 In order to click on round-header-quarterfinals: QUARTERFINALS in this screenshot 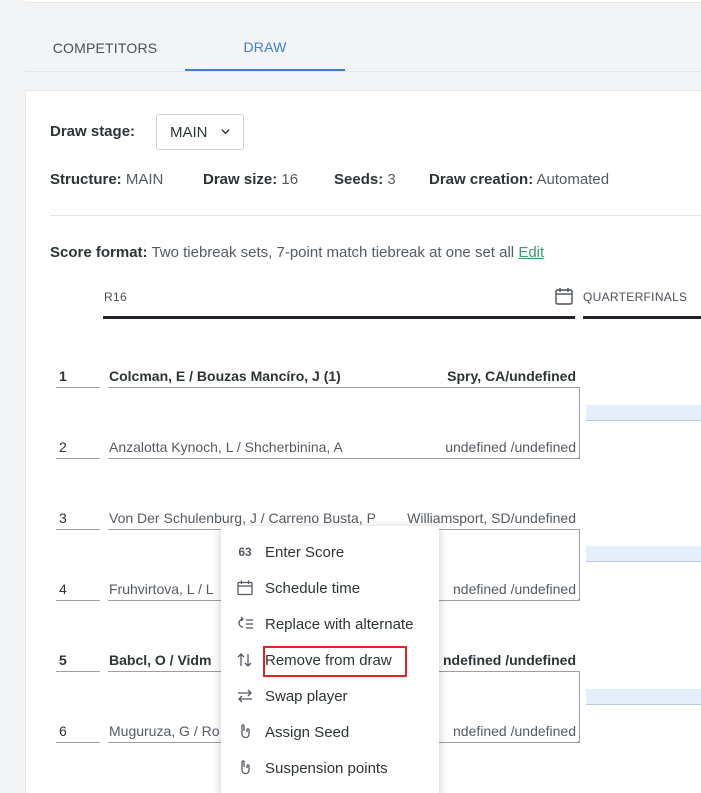, I will do `click(635, 297)`.